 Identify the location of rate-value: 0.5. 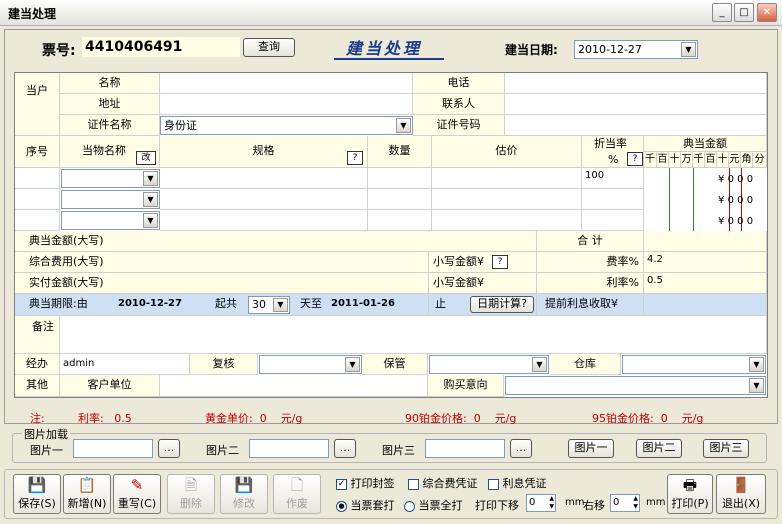
(705, 283).